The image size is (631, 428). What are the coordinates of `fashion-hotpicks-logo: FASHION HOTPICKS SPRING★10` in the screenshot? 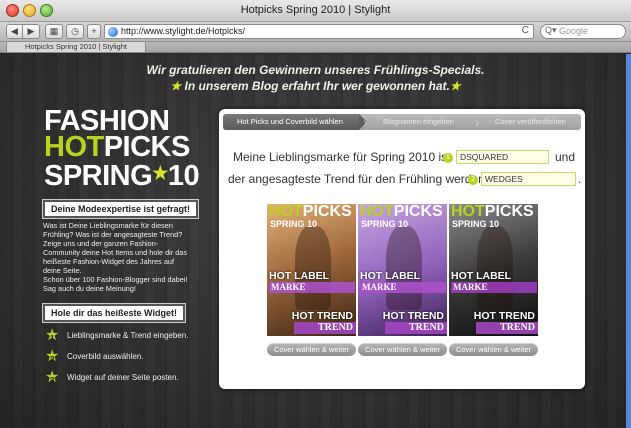 It's located at (122, 149).